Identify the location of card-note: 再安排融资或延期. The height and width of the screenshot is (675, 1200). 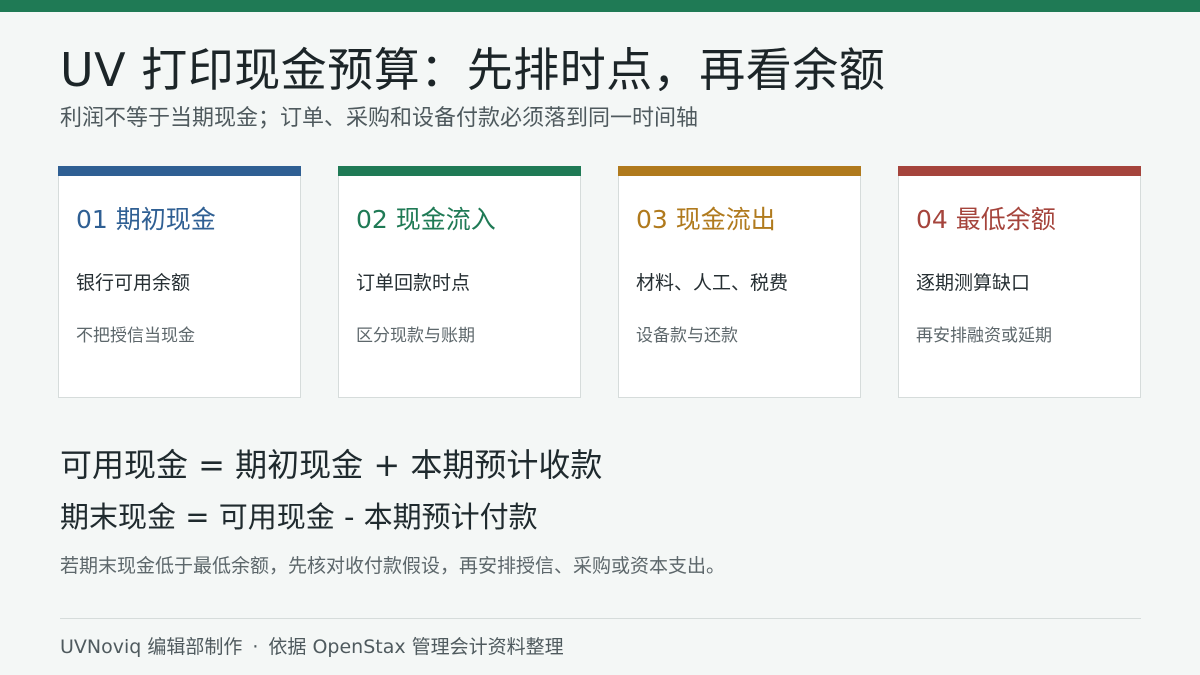
(984, 336).